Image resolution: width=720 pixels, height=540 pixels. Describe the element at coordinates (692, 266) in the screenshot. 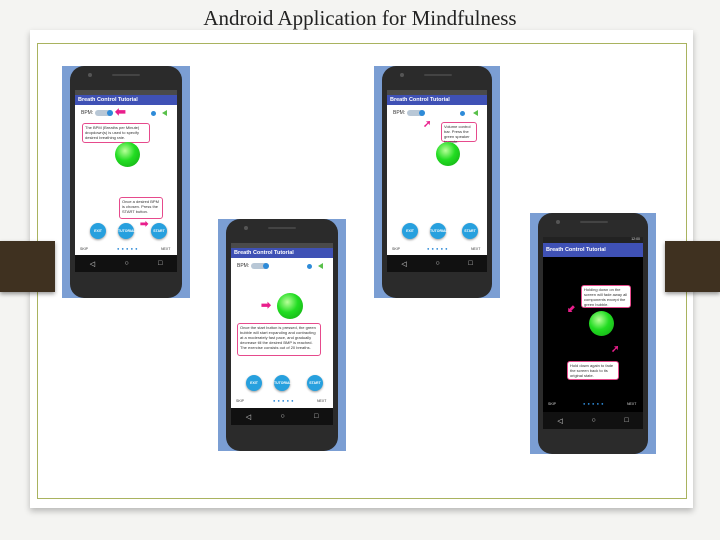

I see `right-decor-band` at that location.